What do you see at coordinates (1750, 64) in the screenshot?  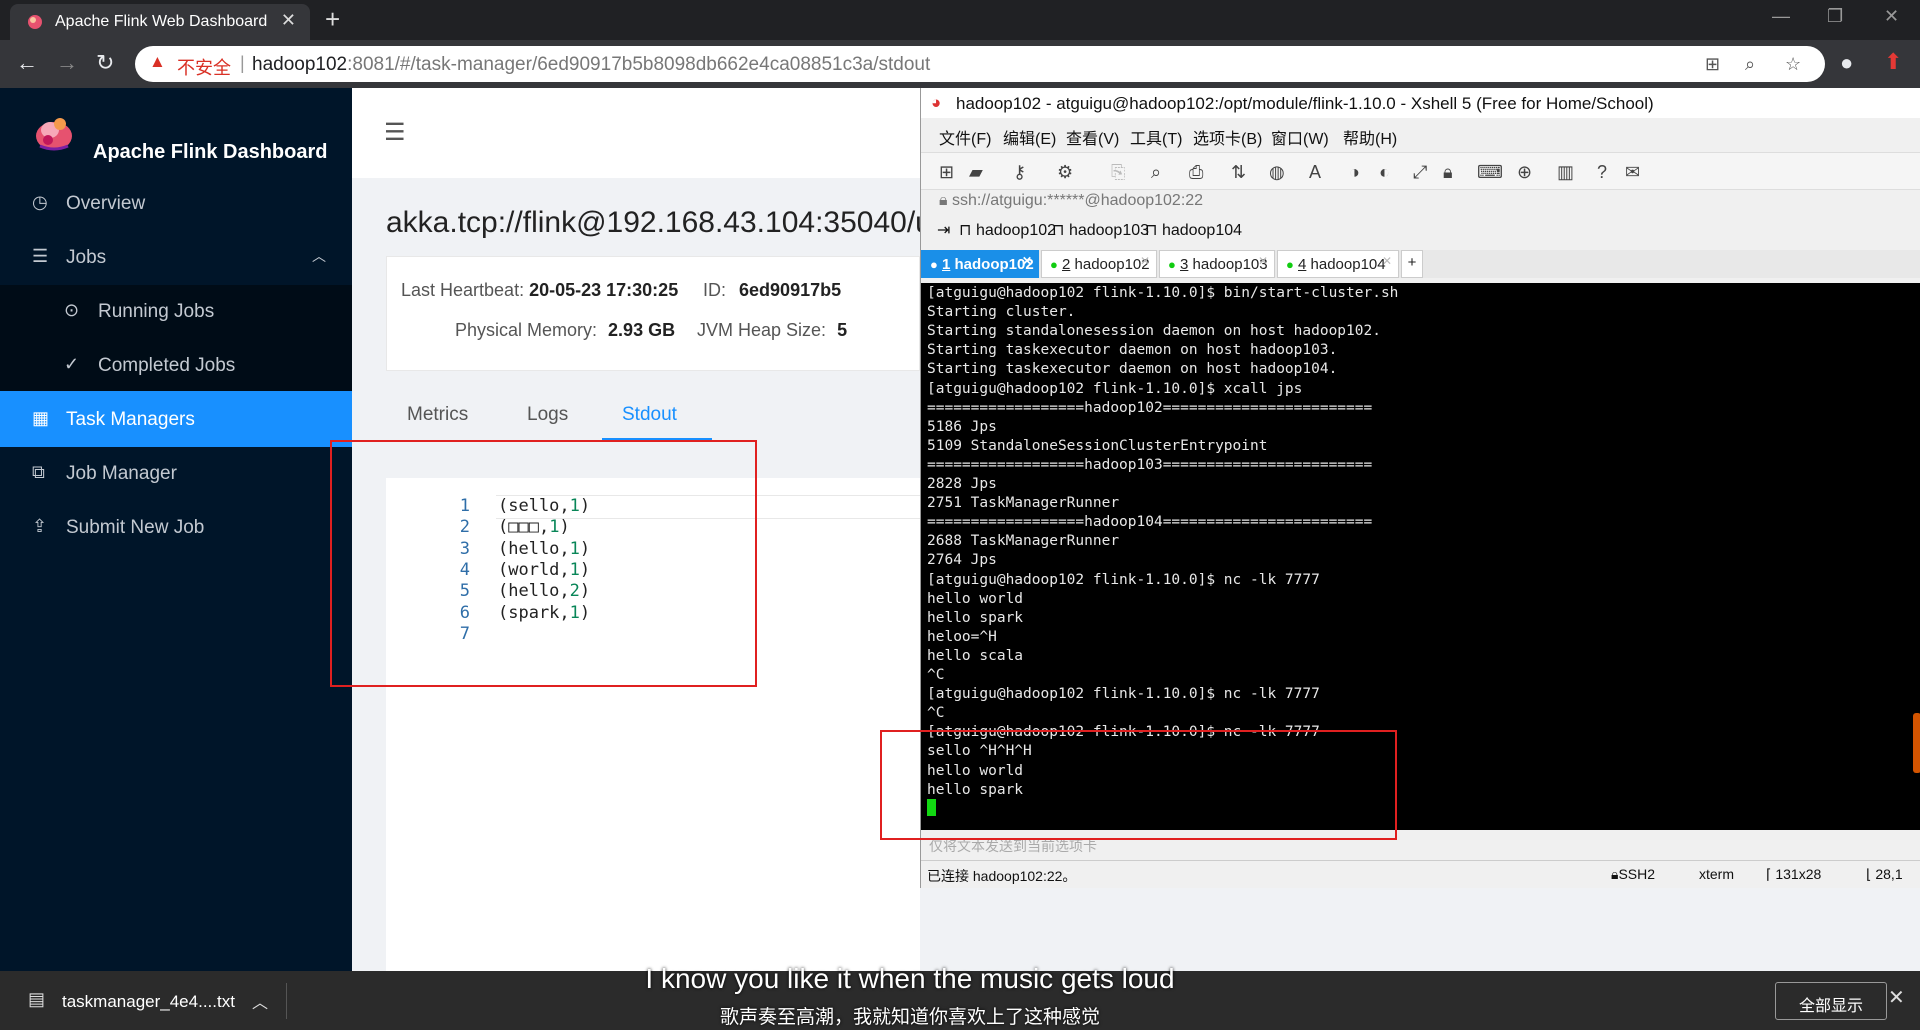 I see `zoom-icon: ⌕` at bounding box center [1750, 64].